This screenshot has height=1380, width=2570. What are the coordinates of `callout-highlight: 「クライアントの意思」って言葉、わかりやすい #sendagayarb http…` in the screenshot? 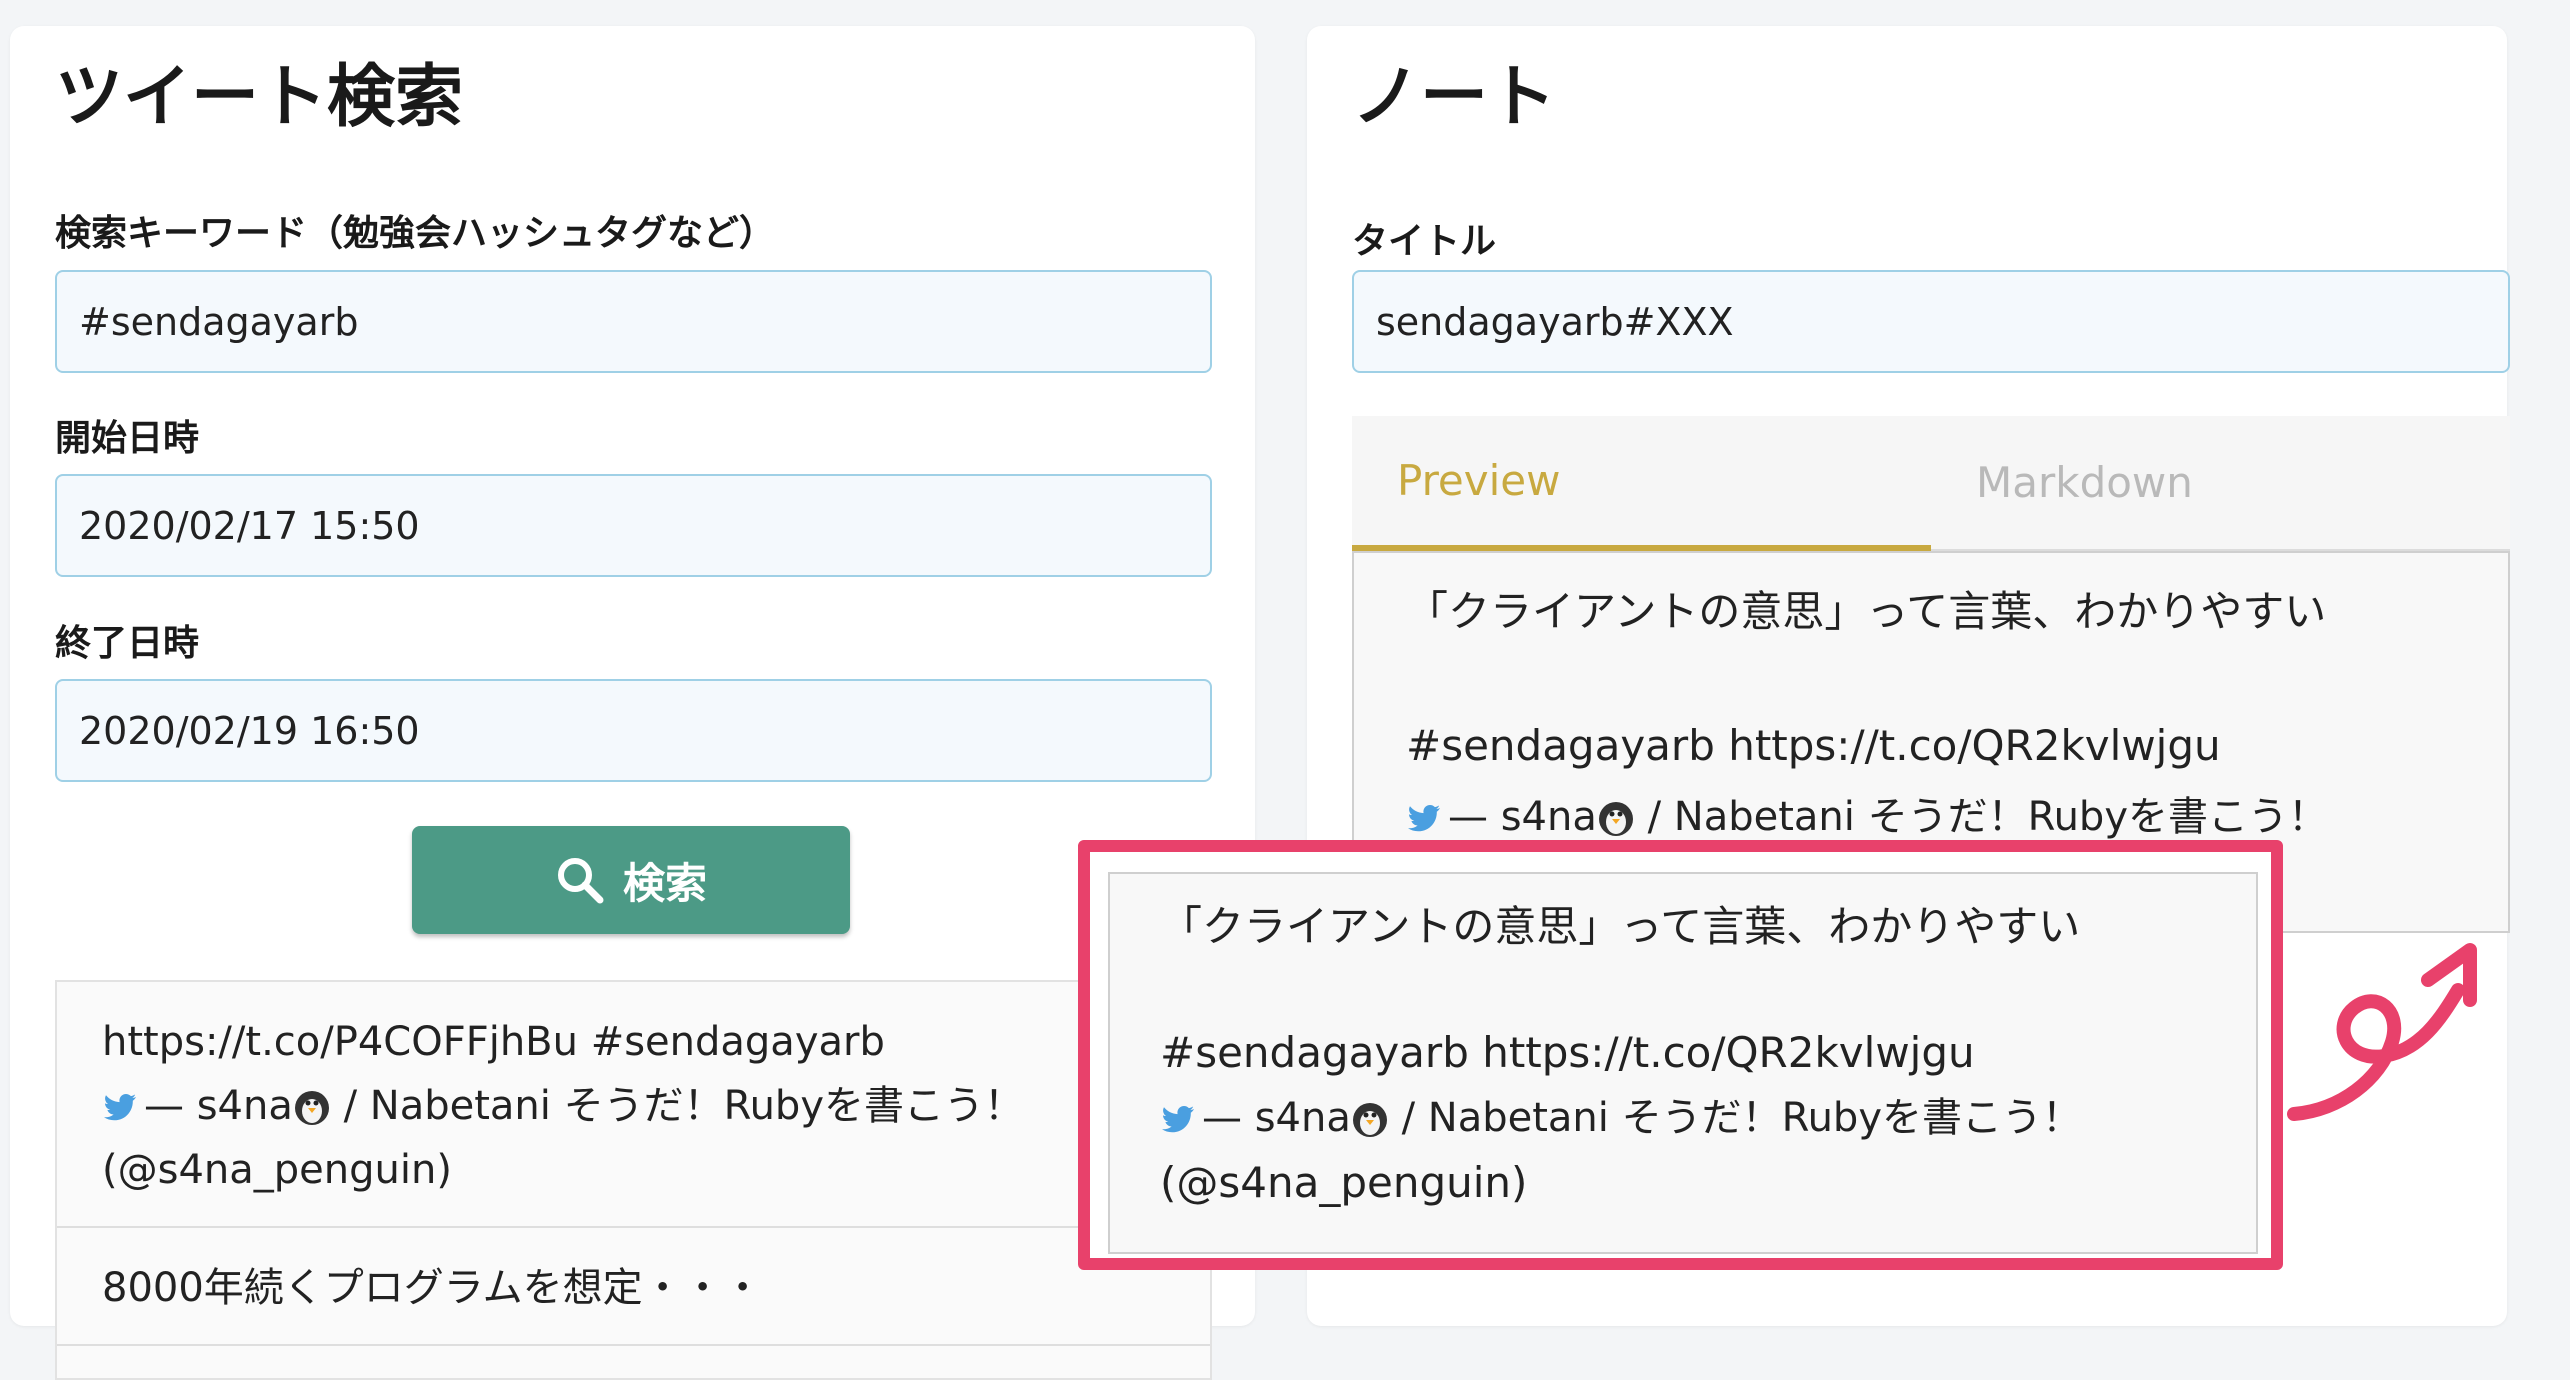 It's located at (1680, 1055).